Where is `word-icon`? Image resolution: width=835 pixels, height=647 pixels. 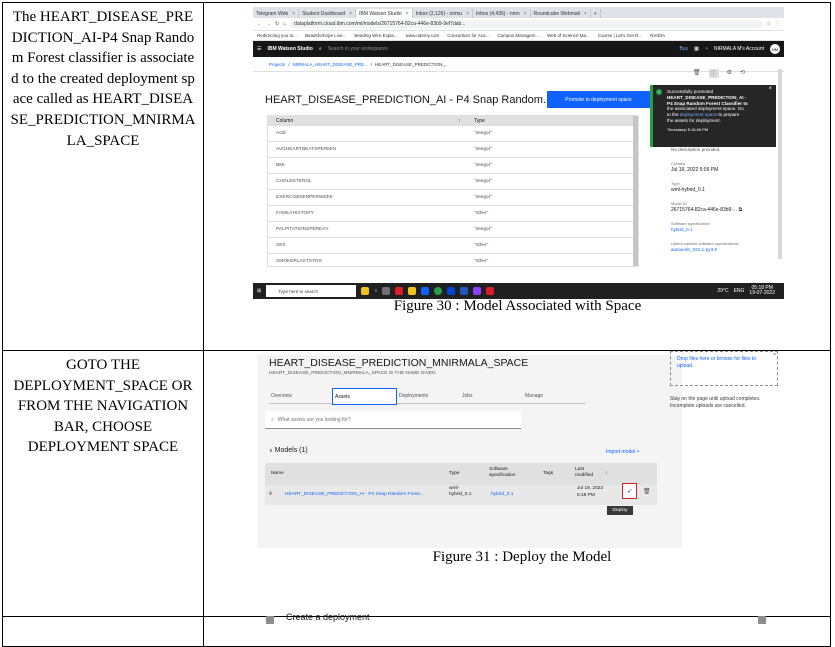 word-icon is located at coordinates (464, 291).